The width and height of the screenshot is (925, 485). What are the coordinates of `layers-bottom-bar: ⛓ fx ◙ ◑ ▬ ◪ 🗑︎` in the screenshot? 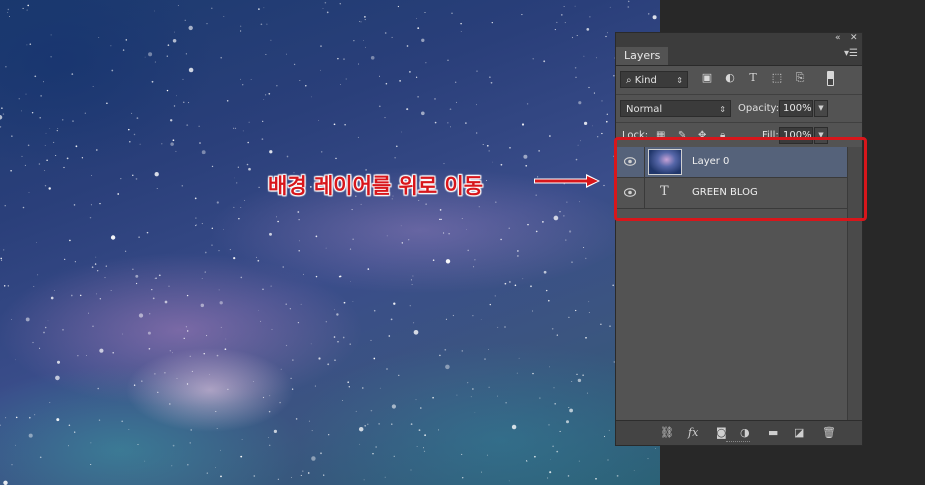 It's located at (739, 432).